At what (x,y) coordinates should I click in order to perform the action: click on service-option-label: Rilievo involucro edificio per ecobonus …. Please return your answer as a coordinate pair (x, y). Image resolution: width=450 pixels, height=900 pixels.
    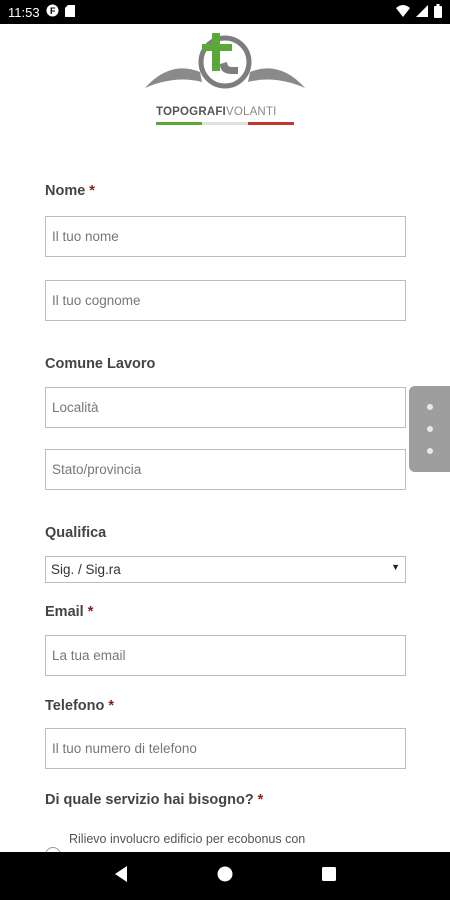
    Looking at the image, I should click on (187, 839).